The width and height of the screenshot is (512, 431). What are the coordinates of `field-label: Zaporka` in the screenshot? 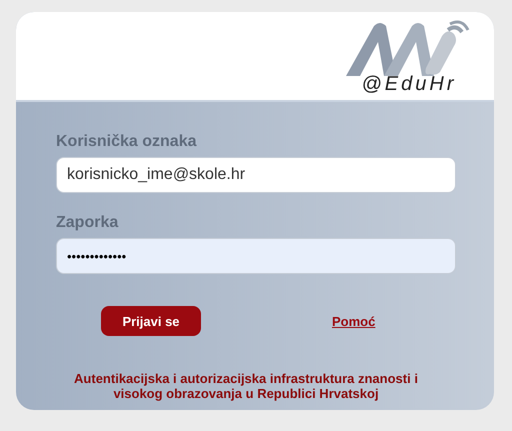 It's located at (88, 223).